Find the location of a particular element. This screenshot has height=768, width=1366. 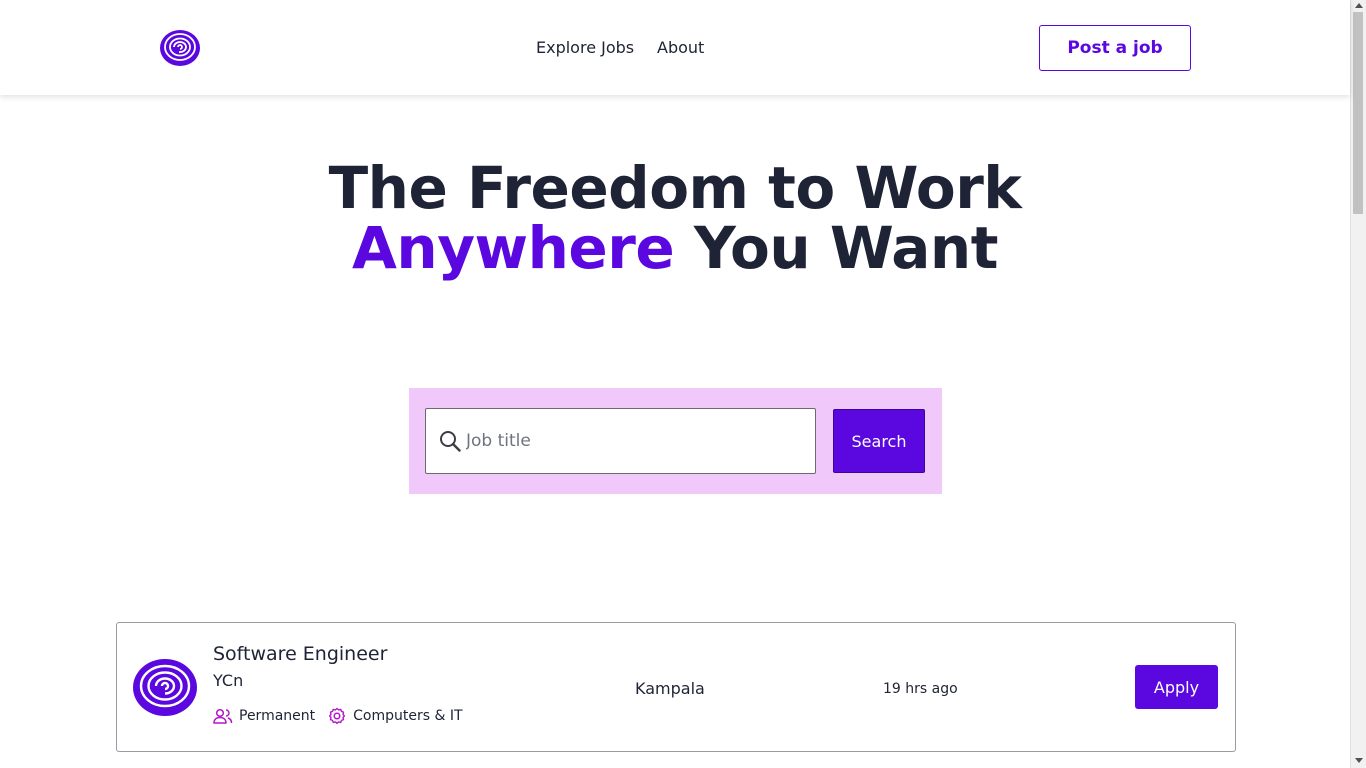

job-category-tag: Computers & IT is located at coordinates (395, 716).